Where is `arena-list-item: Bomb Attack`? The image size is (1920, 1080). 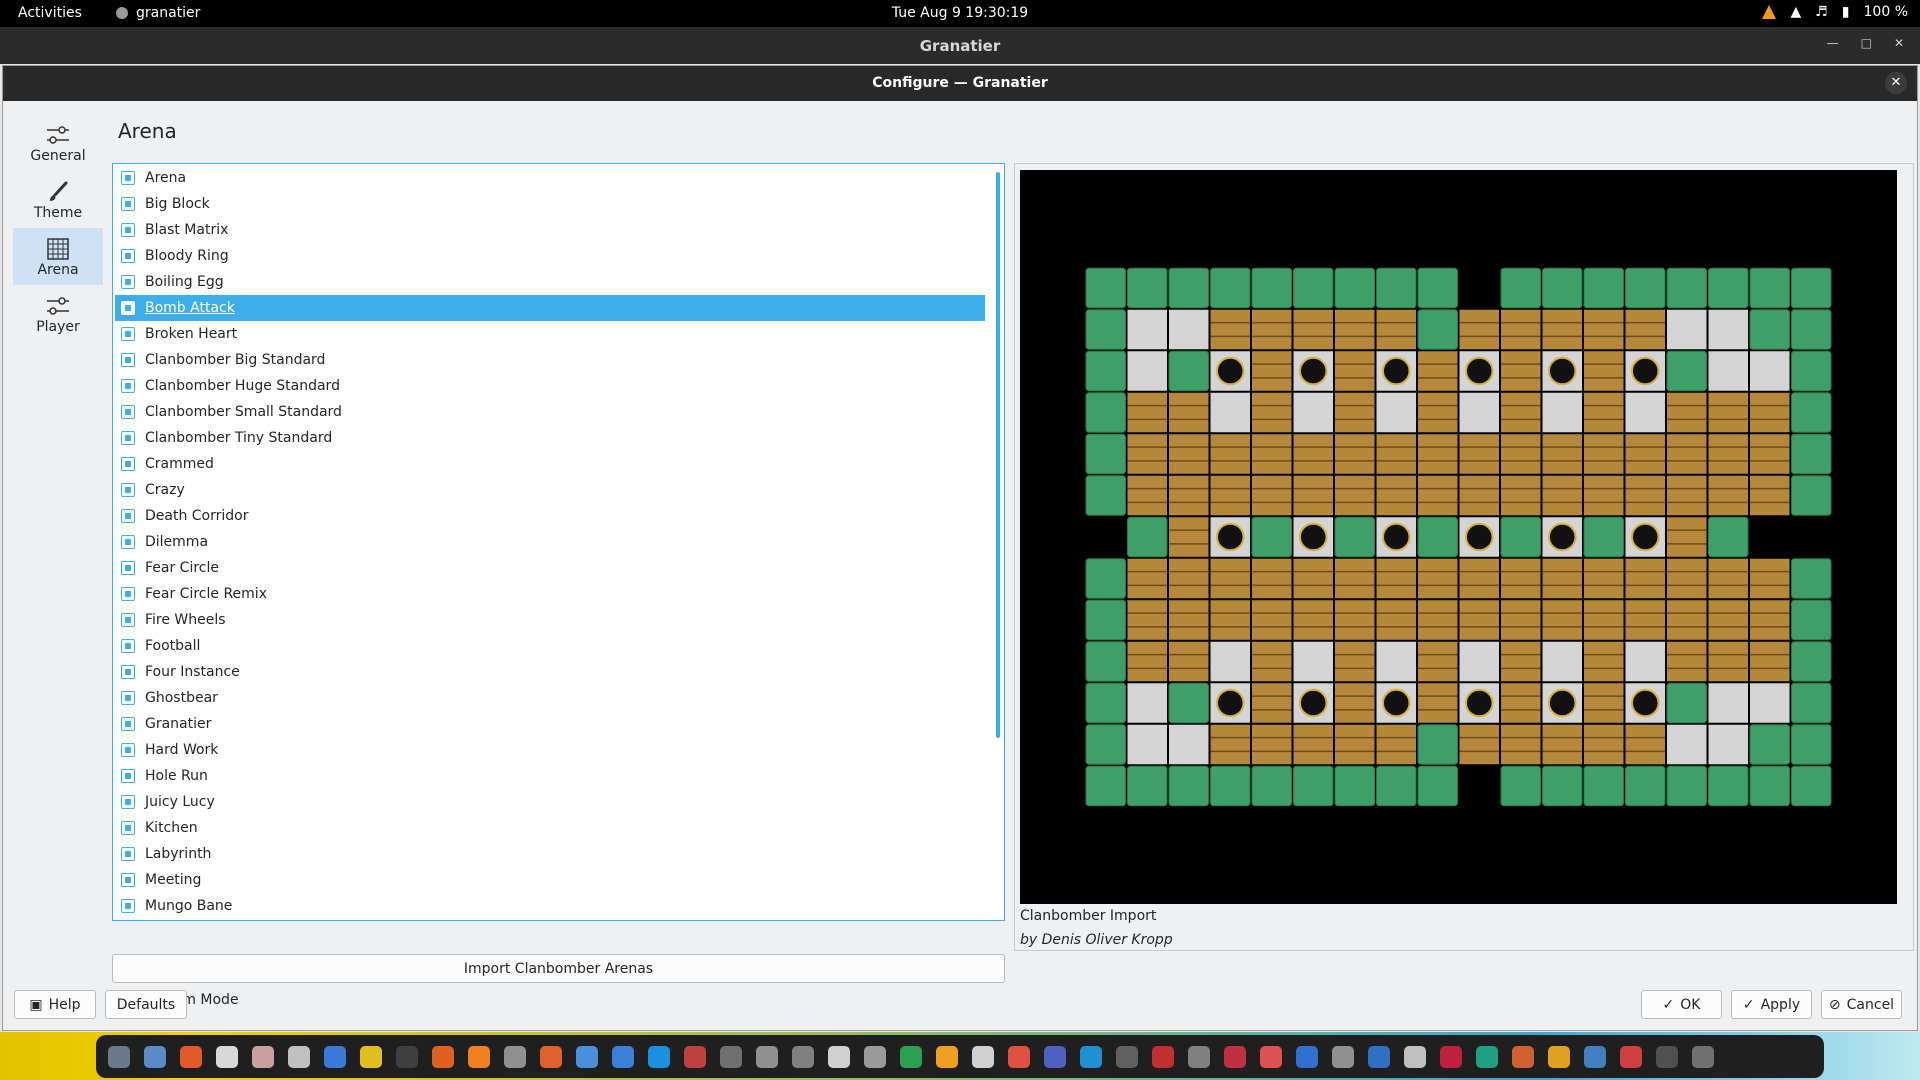 arena-list-item: Bomb Attack is located at coordinates (550, 308).